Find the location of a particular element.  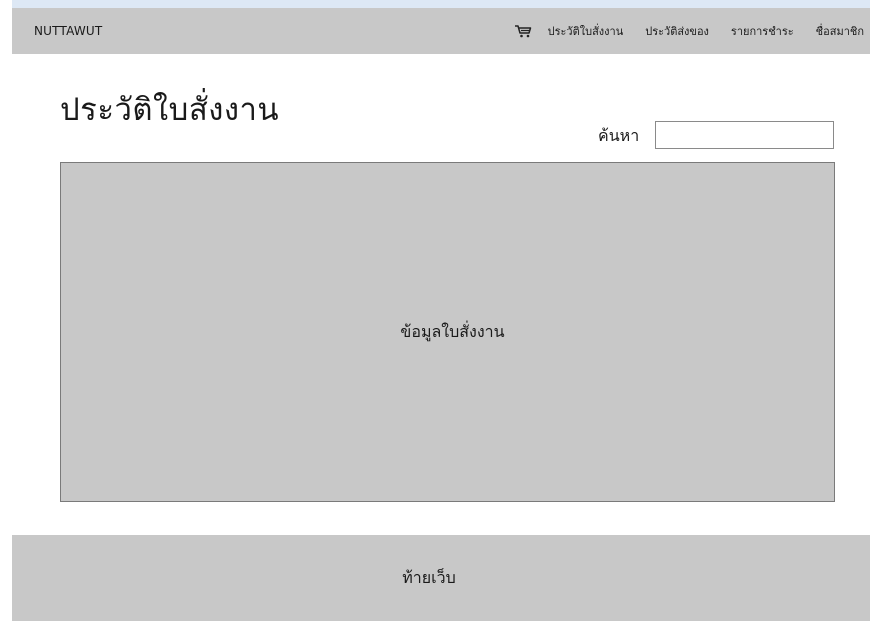

search-label: ค้นหา is located at coordinates (619, 135).